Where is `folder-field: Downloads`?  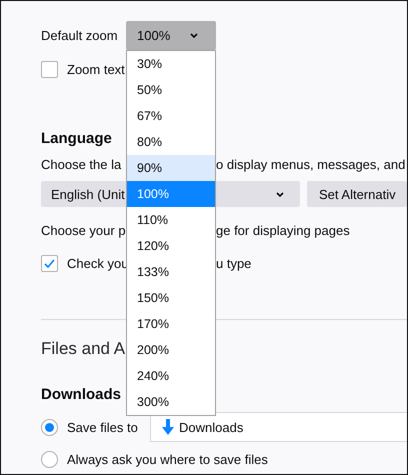
folder-field: Downloads is located at coordinates (278, 427).